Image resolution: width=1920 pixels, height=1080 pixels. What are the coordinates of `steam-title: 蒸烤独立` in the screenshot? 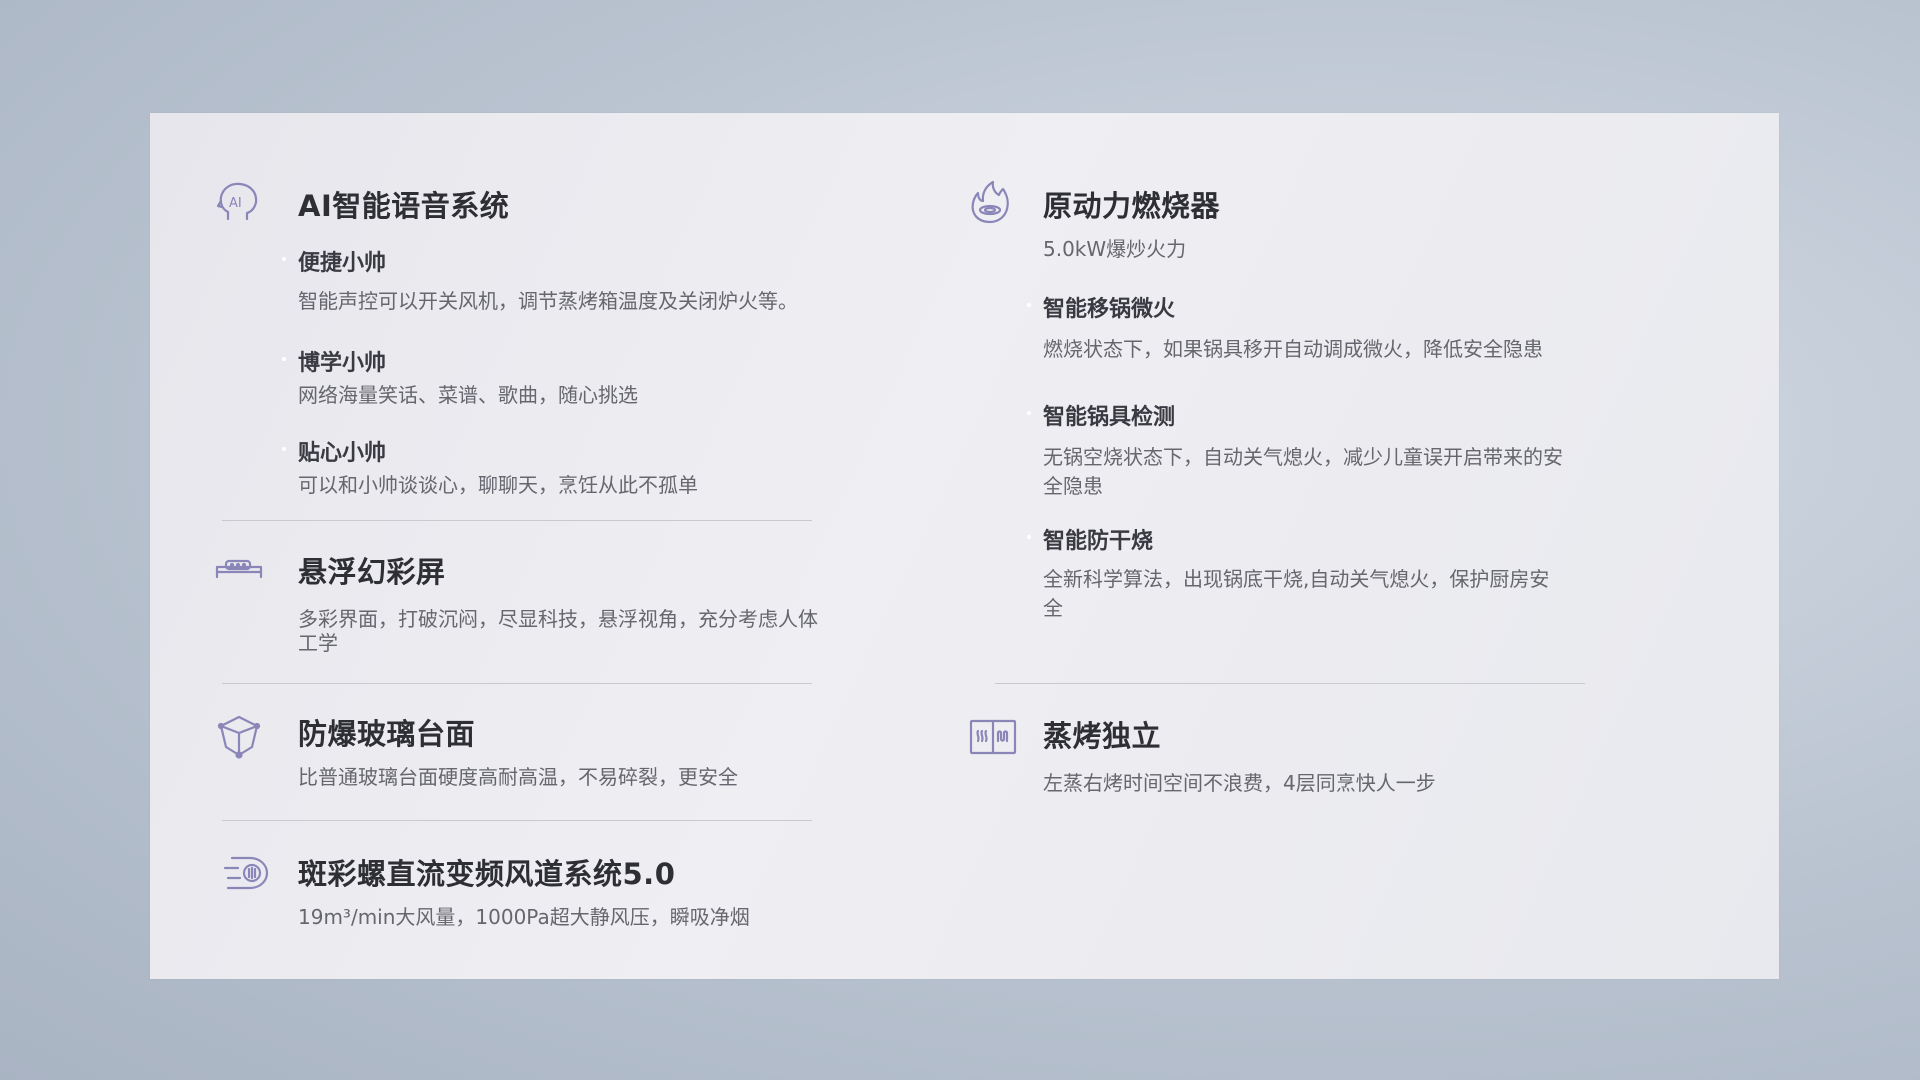 It's located at (1102, 736).